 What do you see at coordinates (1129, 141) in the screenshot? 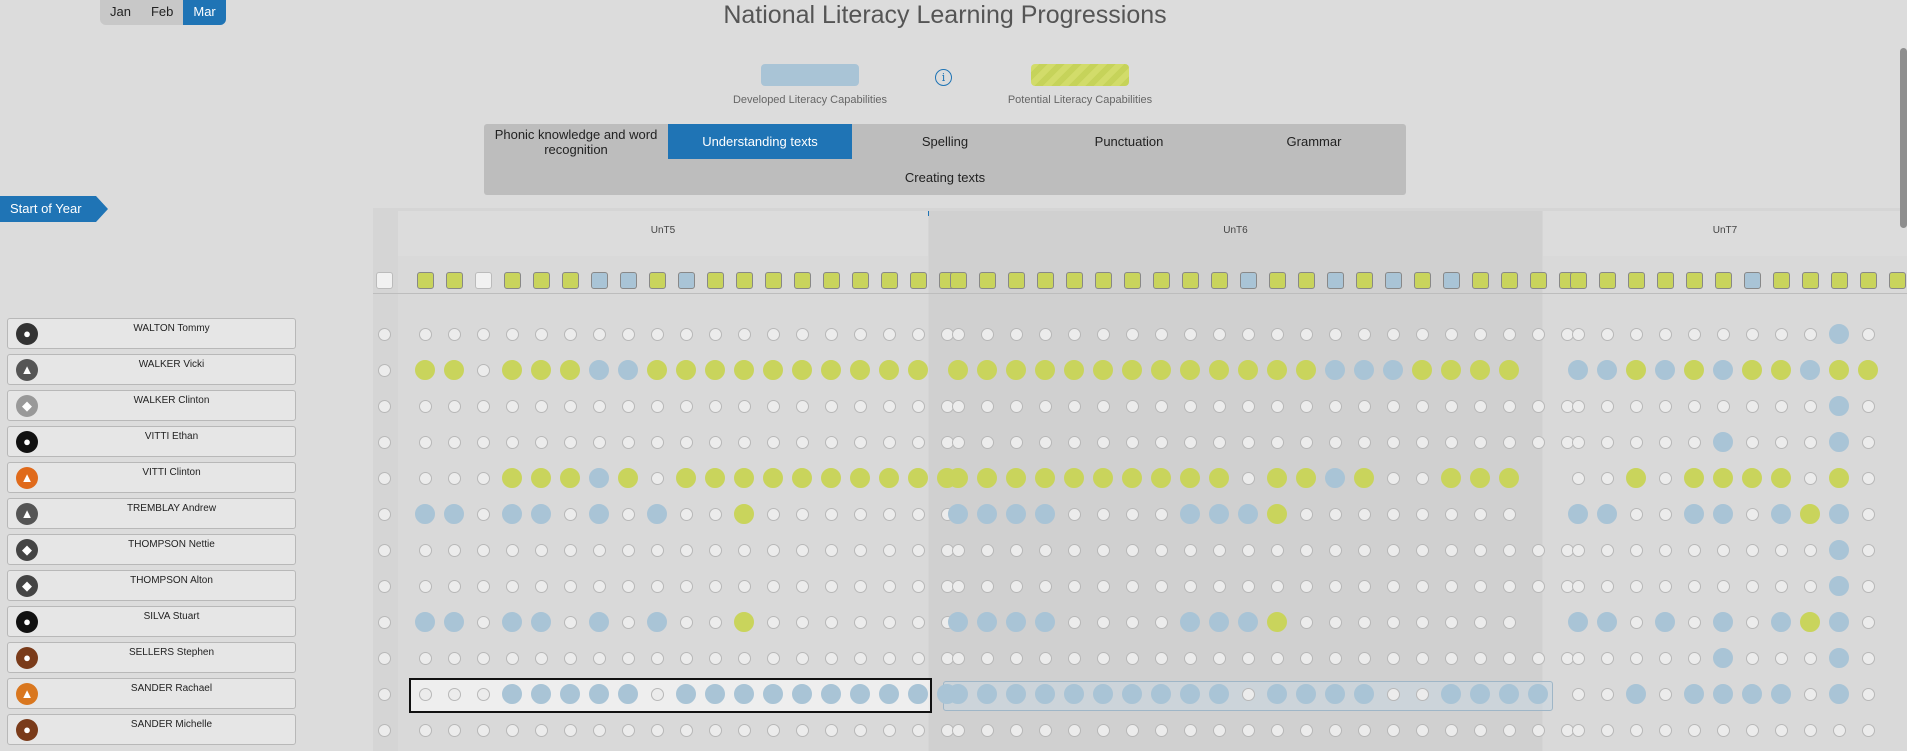
I see `tab-punctuation: Punctuation` at bounding box center [1129, 141].